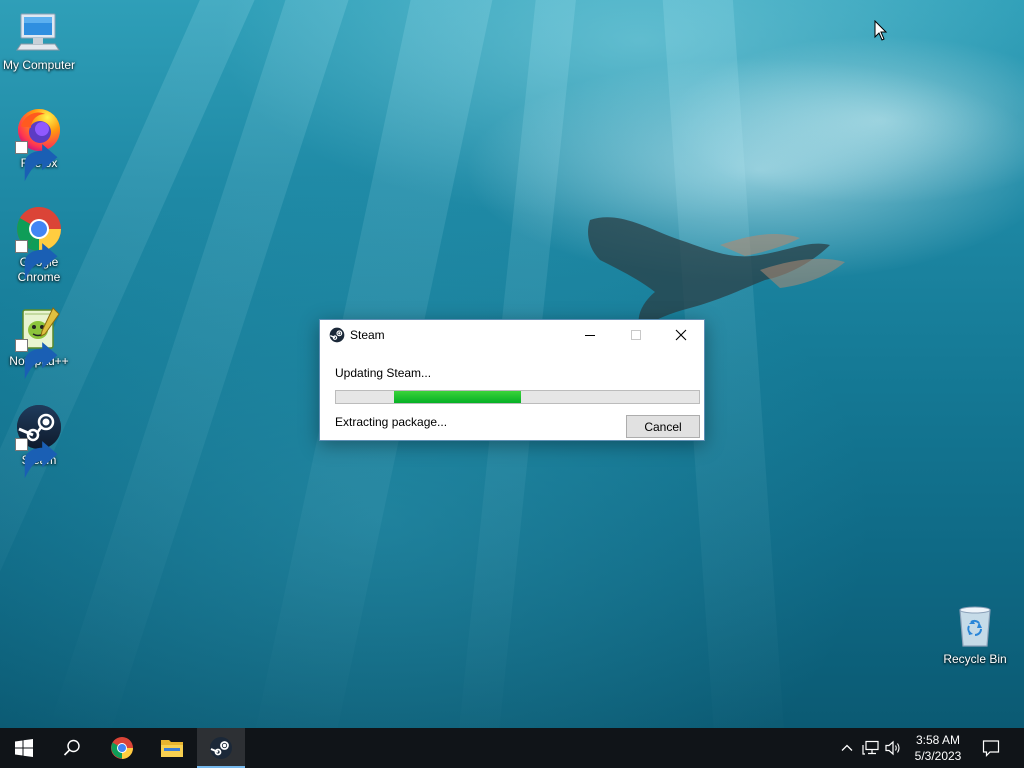 The width and height of the screenshot is (1024, 768). I want to click on chevron-up-icon, so click(847, 747).